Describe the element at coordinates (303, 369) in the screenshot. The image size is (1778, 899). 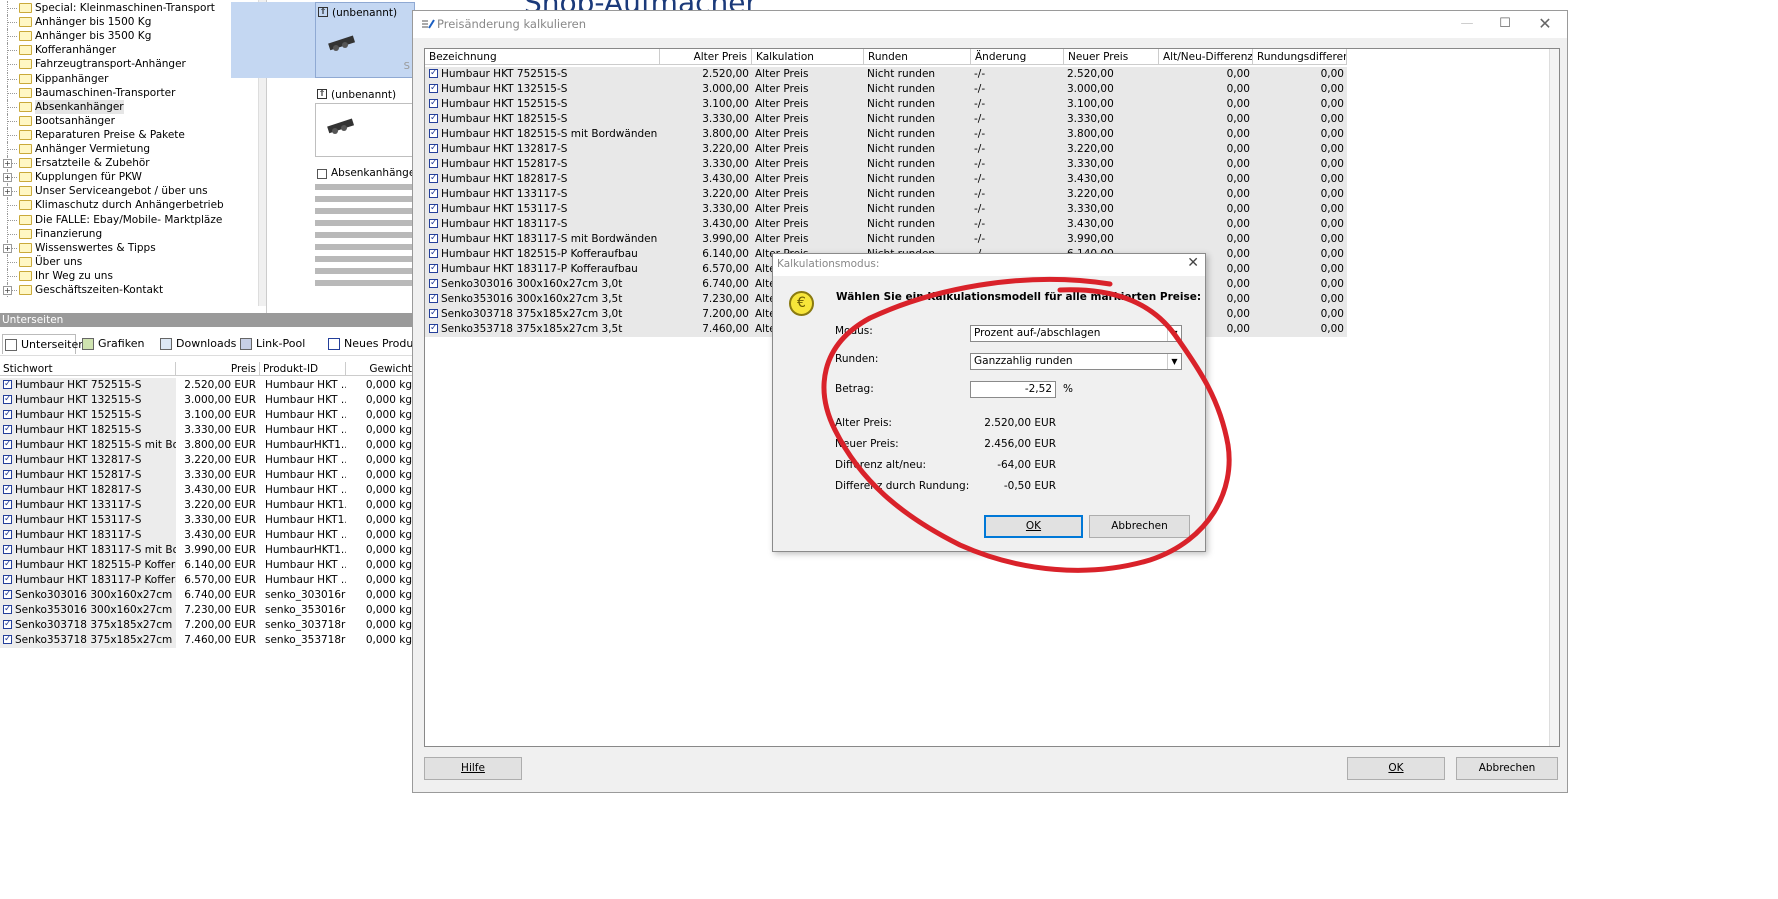
I see `column-header-produkt-id: Produkt-ID` at that location.